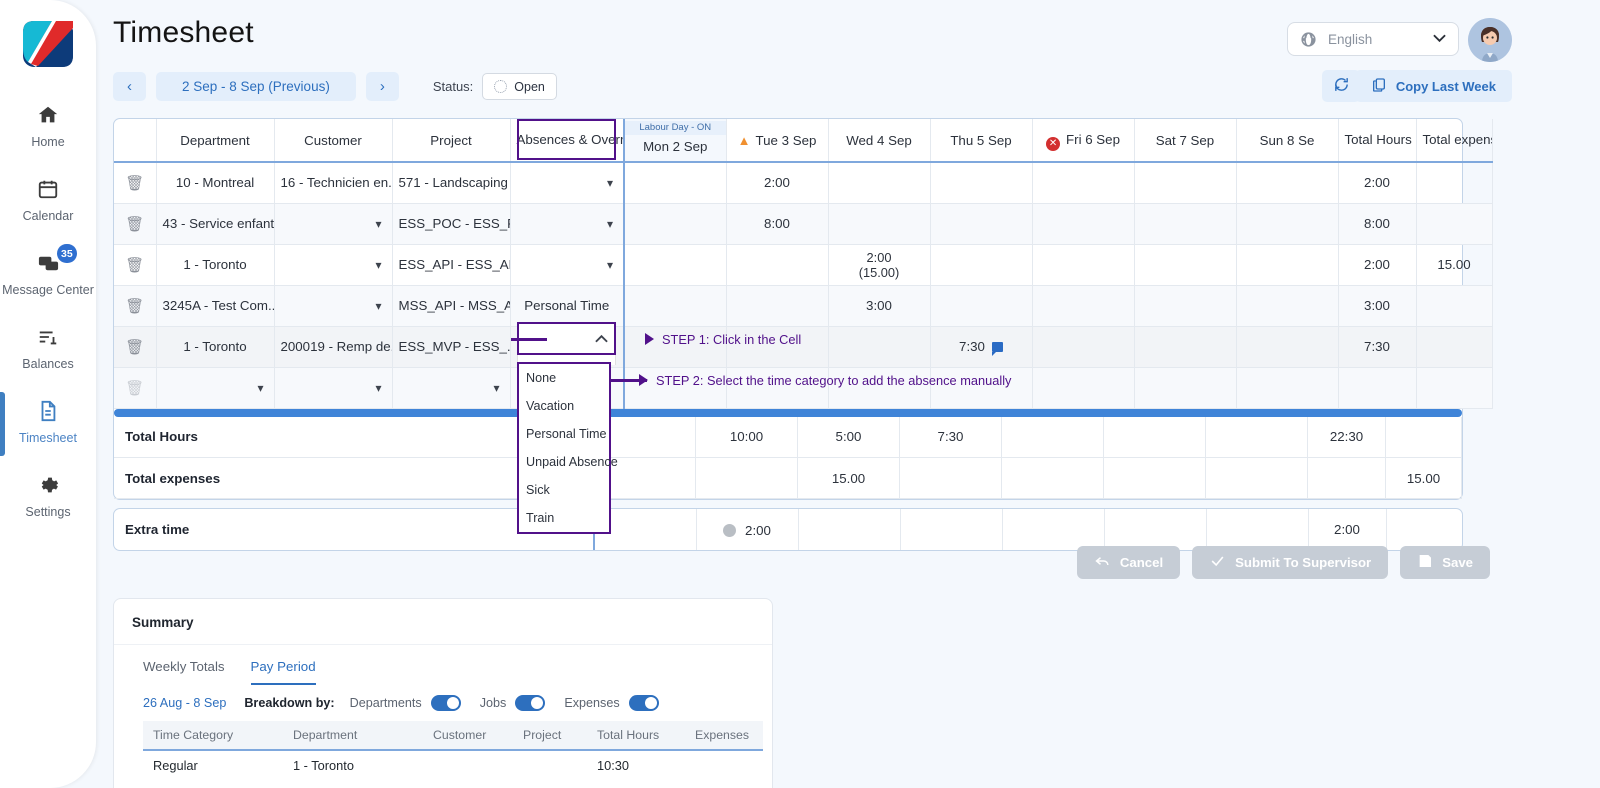  Describe the element at coordinates (777, 224) in the screenshot. I see `cell-tue: 8:00` at that location.